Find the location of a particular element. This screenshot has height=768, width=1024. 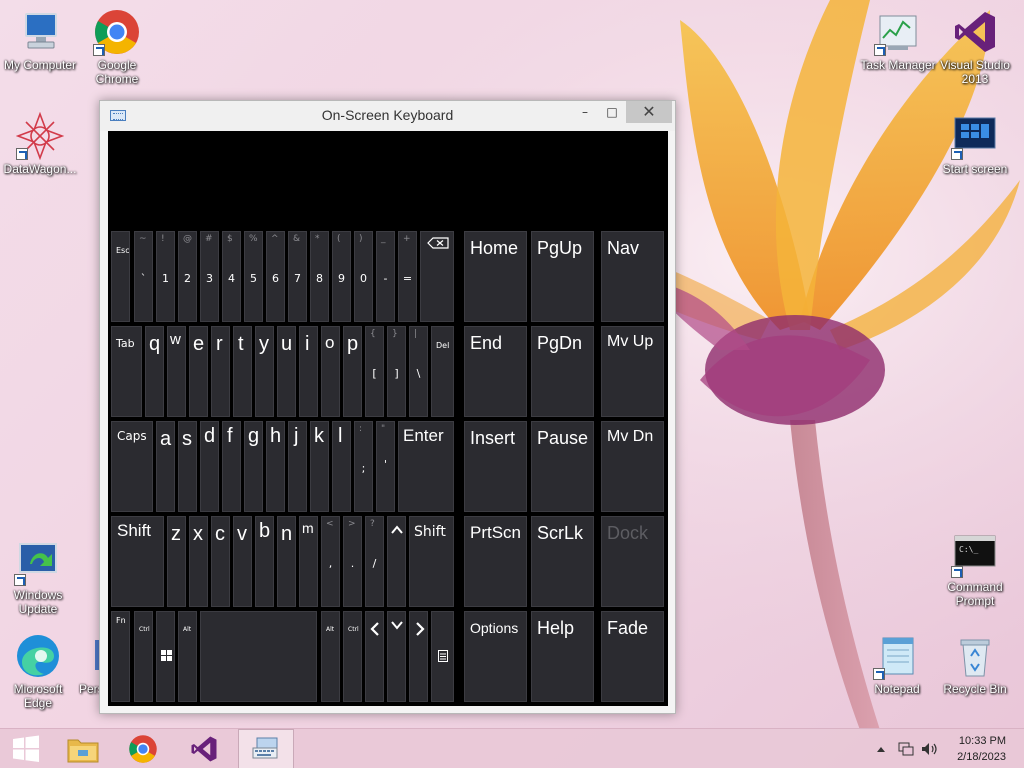

key-2: @ 2 is located at coordinates (187, 276).